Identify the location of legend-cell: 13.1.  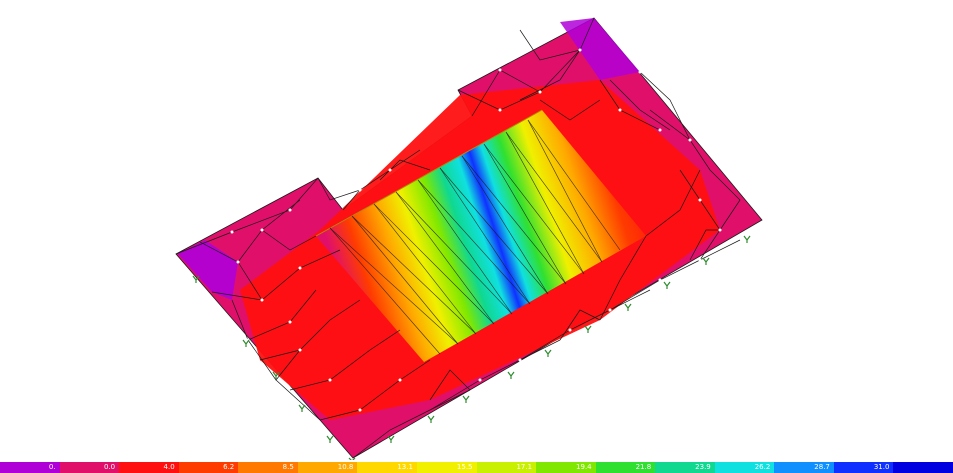
(387, 467).